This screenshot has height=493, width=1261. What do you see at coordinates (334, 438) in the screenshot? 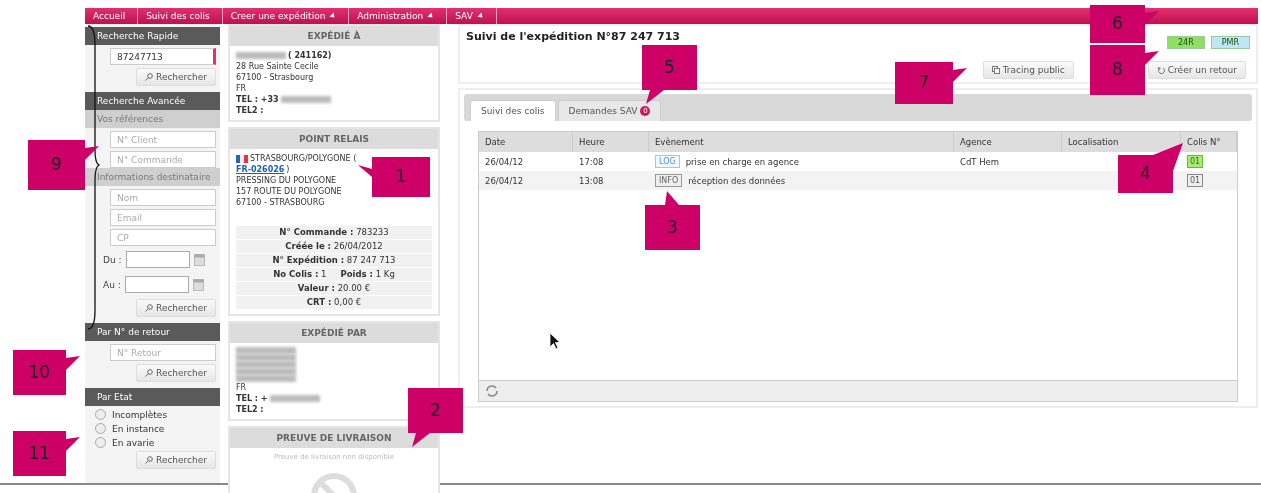
I see `panel-title: PREUVE DE LIVRAISON` at bounding box center [334, 438].